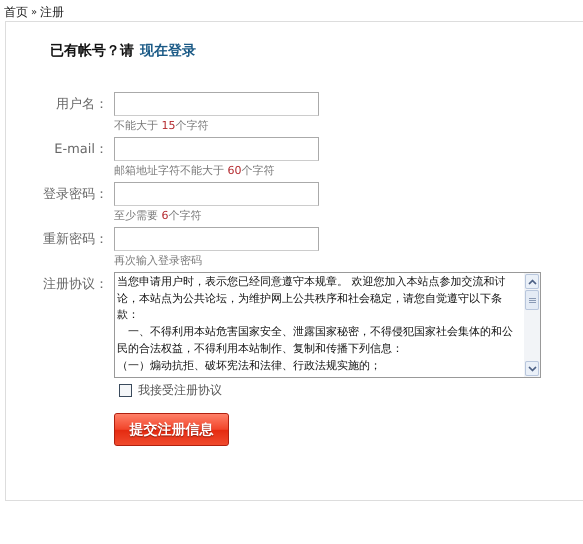 Image resolution: width=583 pixels, height=544 pixels. I want to click on field-hint: 至少需要 6个字符, so click(158, 215).